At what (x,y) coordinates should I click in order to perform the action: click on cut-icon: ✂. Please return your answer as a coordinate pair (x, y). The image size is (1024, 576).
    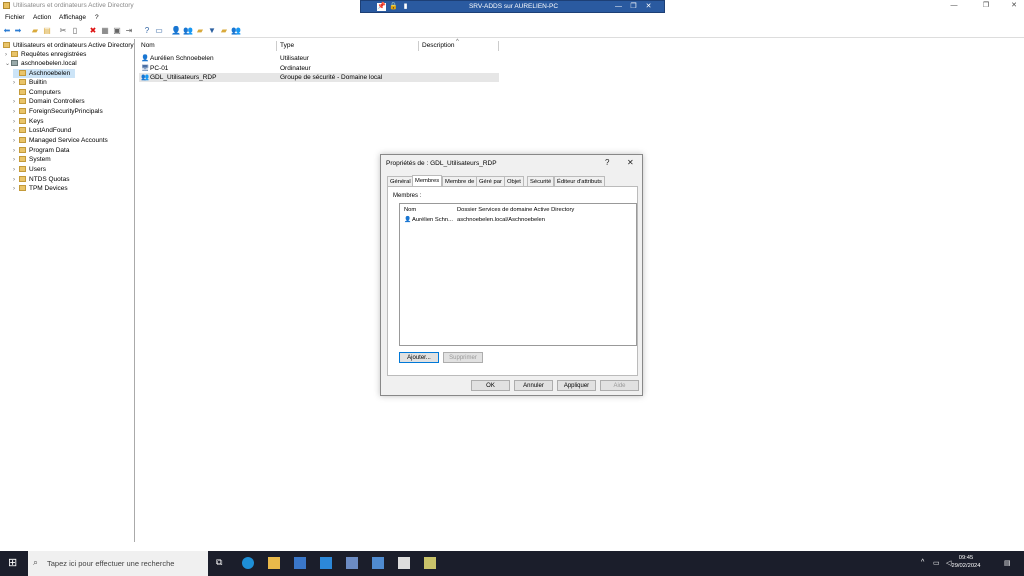
    Looking at the image, I should click on (63, 31).